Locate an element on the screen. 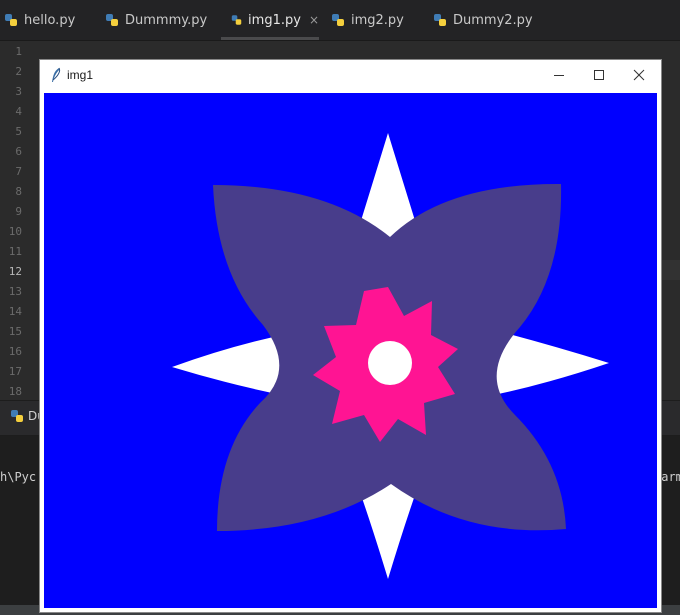 This screenshot has width=680, height=615. terminal-output-left: h\Pyc is located at coordinates (18, 477).